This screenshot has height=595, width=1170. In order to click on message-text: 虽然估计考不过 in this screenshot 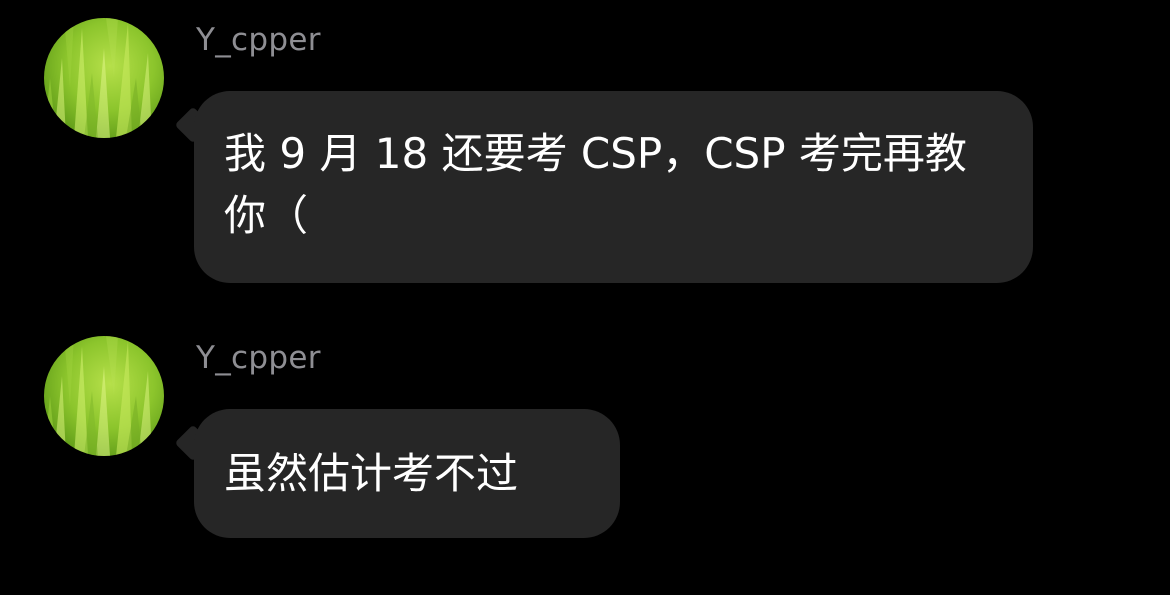, I will do `click(371, 473)`.